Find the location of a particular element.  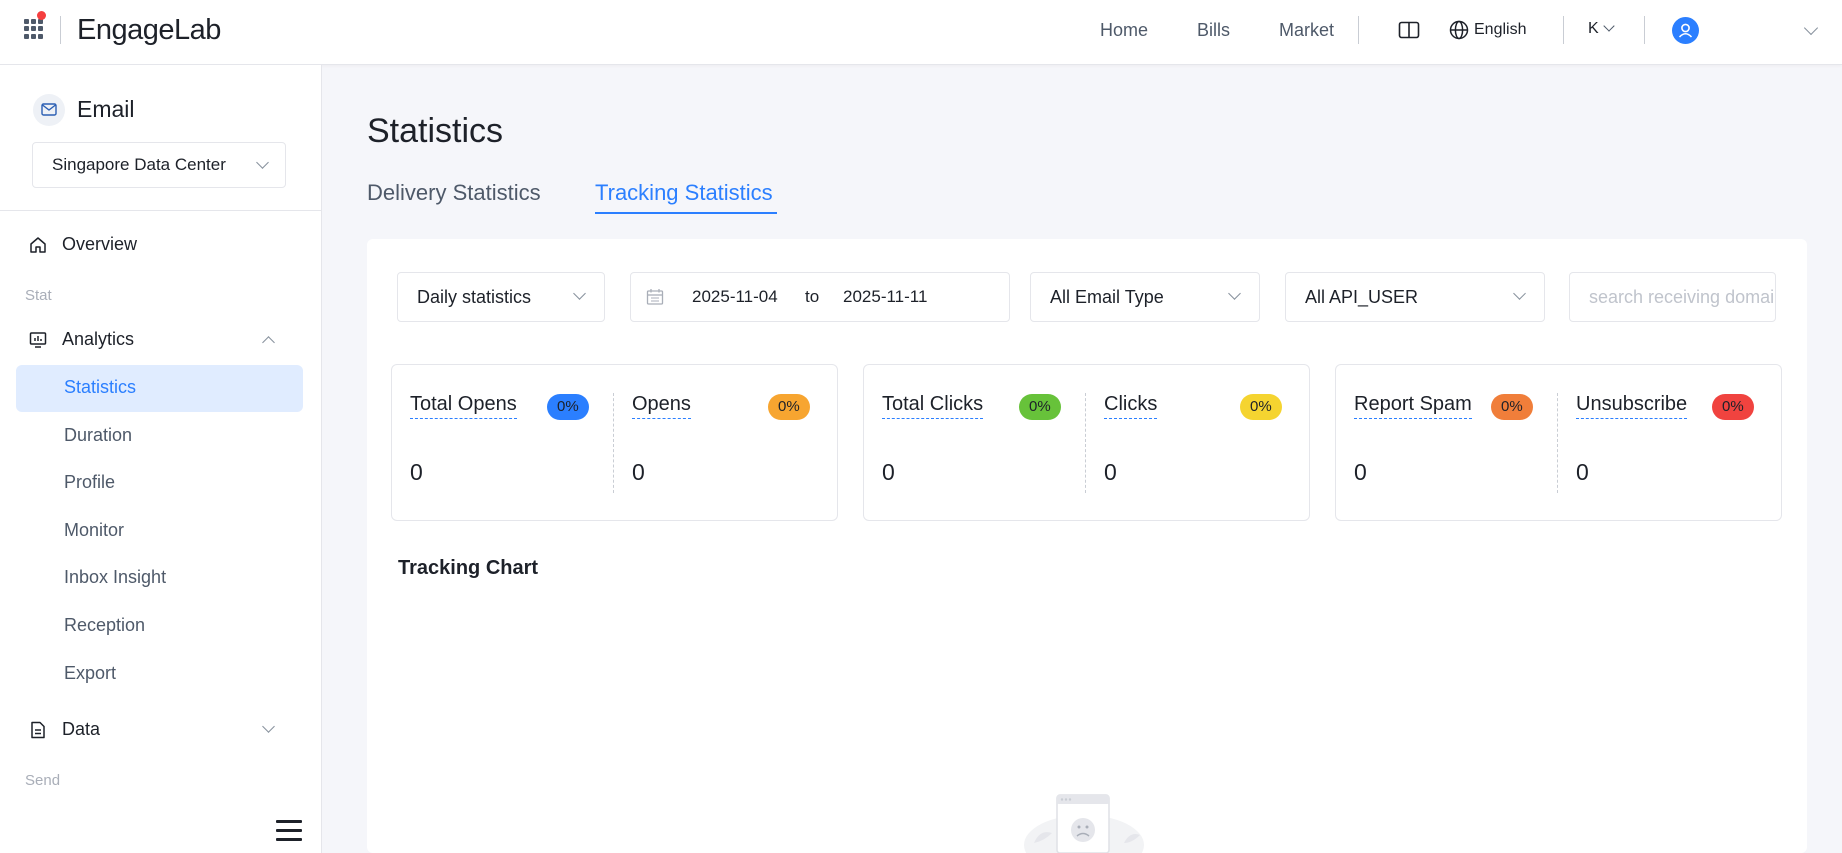

nav-bills: Bills is located at coordinates (1213, 30).